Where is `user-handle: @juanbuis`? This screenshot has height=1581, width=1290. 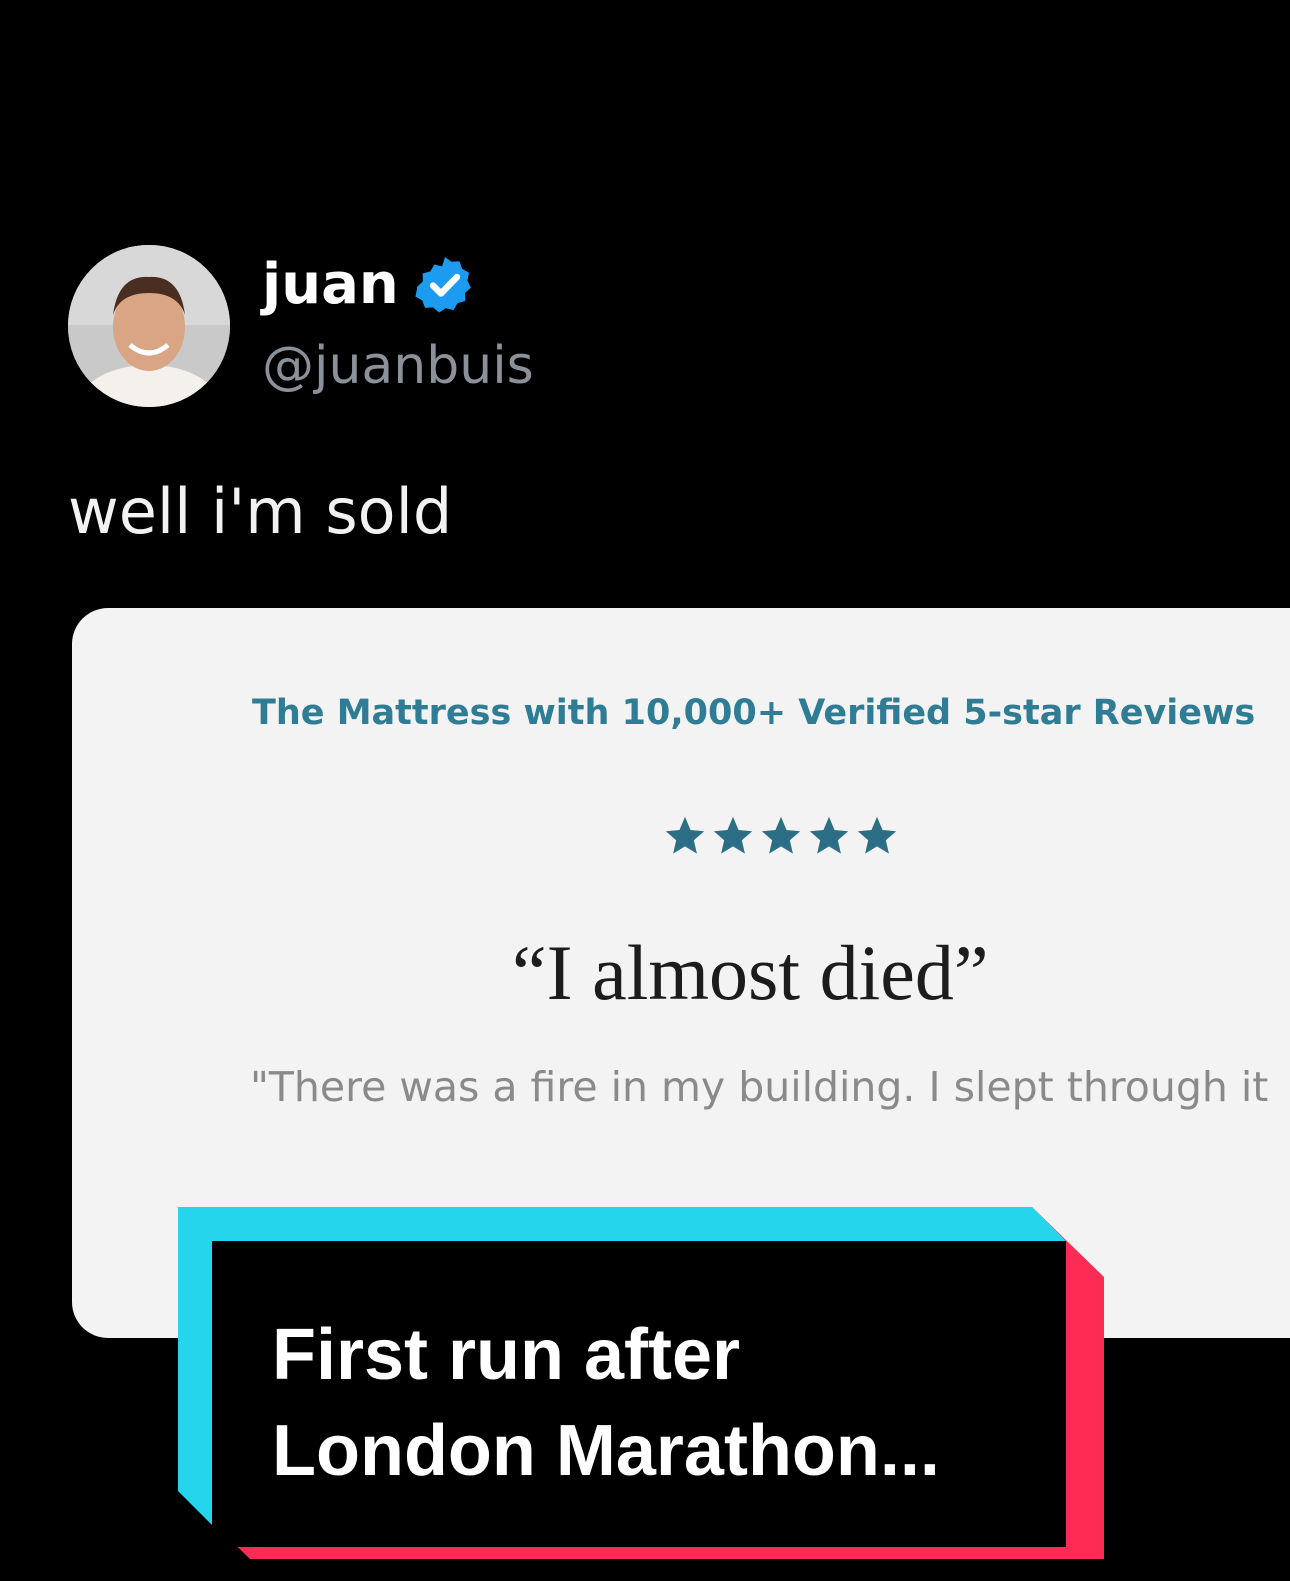 user-handle: @juanbuis is located at coordinates (398, 366).